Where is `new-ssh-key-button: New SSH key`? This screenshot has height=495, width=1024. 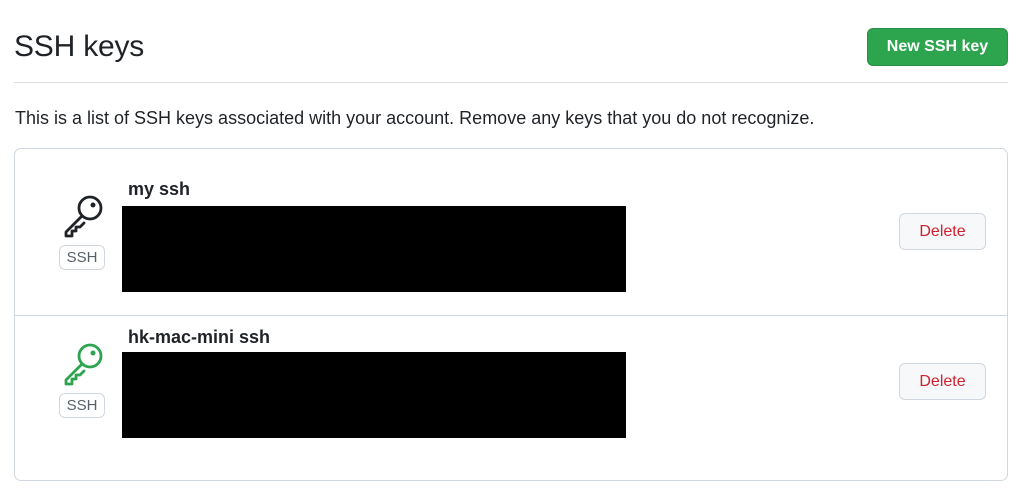 new-ssh-key-button: New SSH key is located at coordinates (937, 47).